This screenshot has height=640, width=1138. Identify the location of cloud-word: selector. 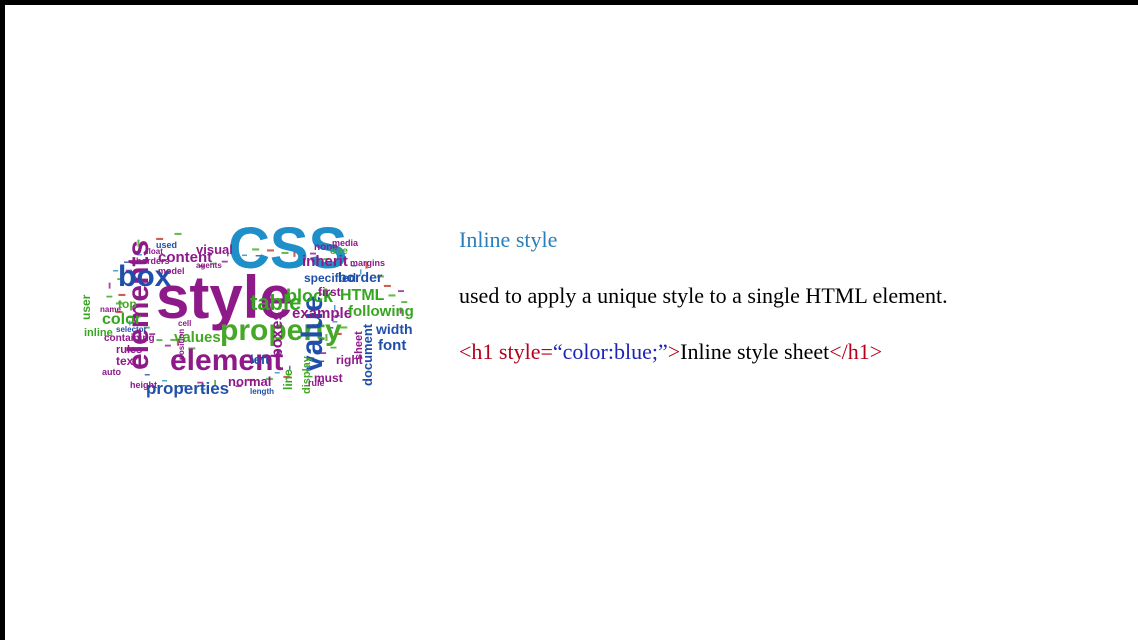
(131, 329).